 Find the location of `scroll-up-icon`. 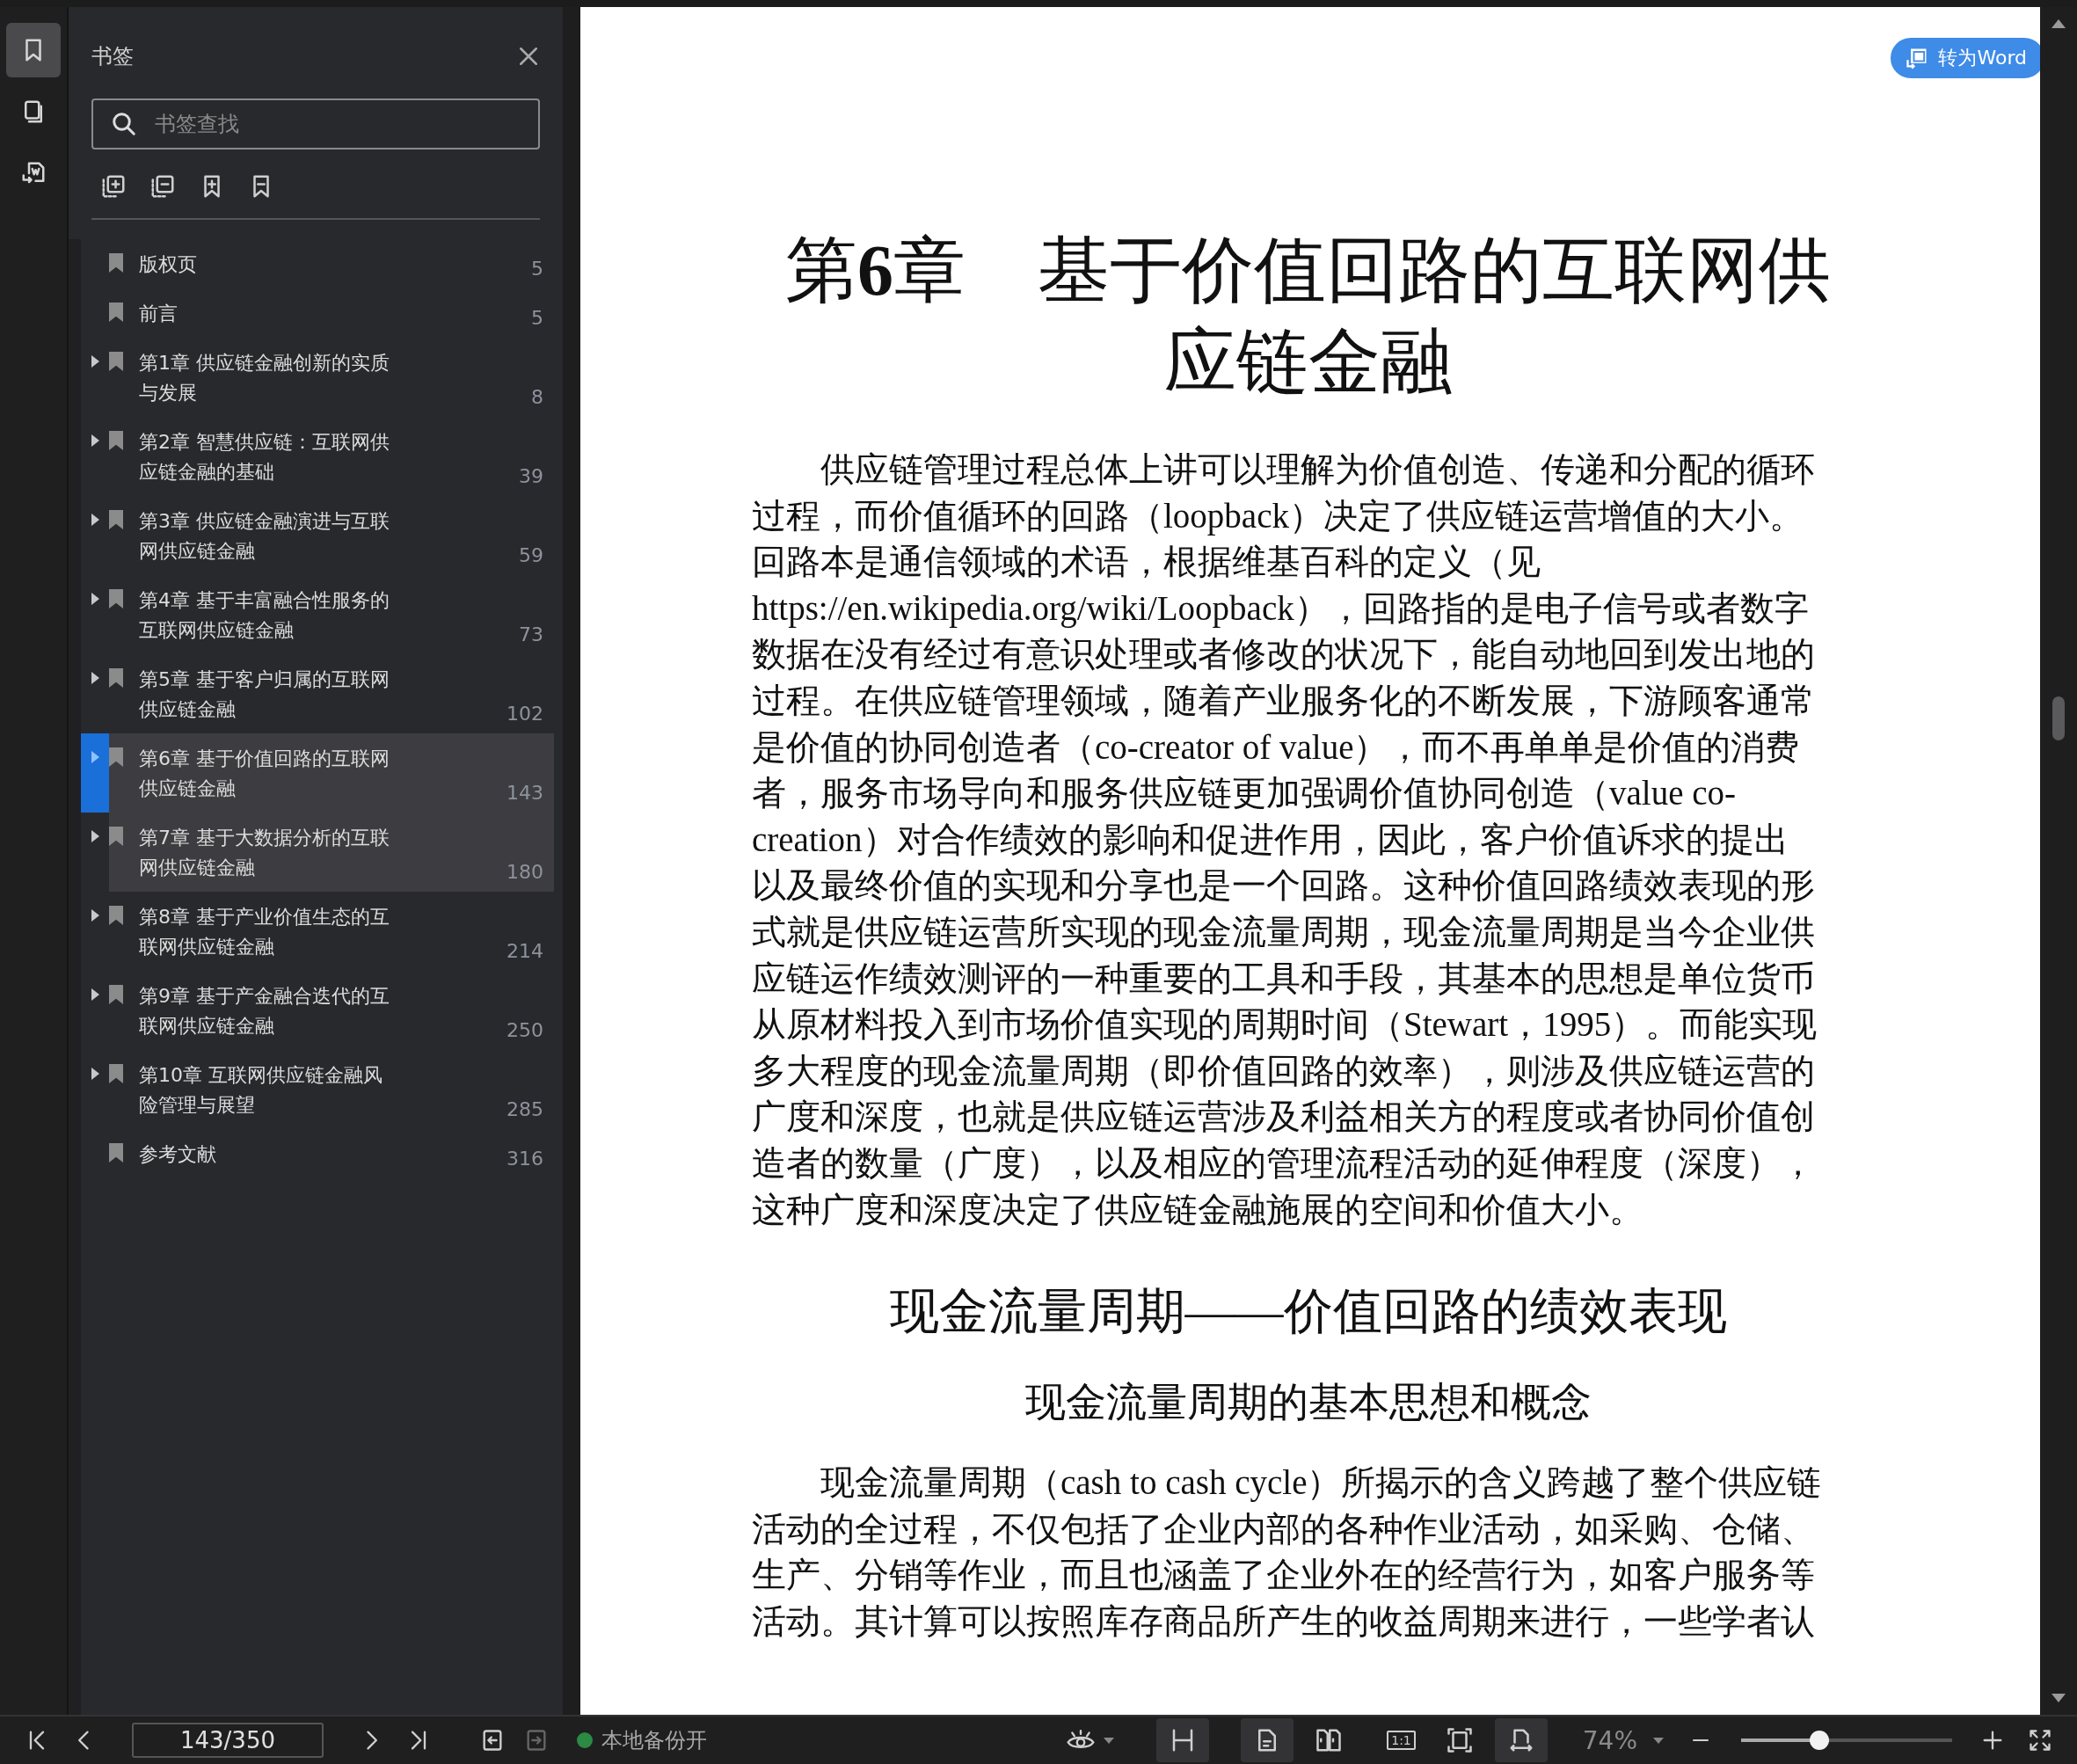

scroll-up-icon is located at coordinates (2058, 23).